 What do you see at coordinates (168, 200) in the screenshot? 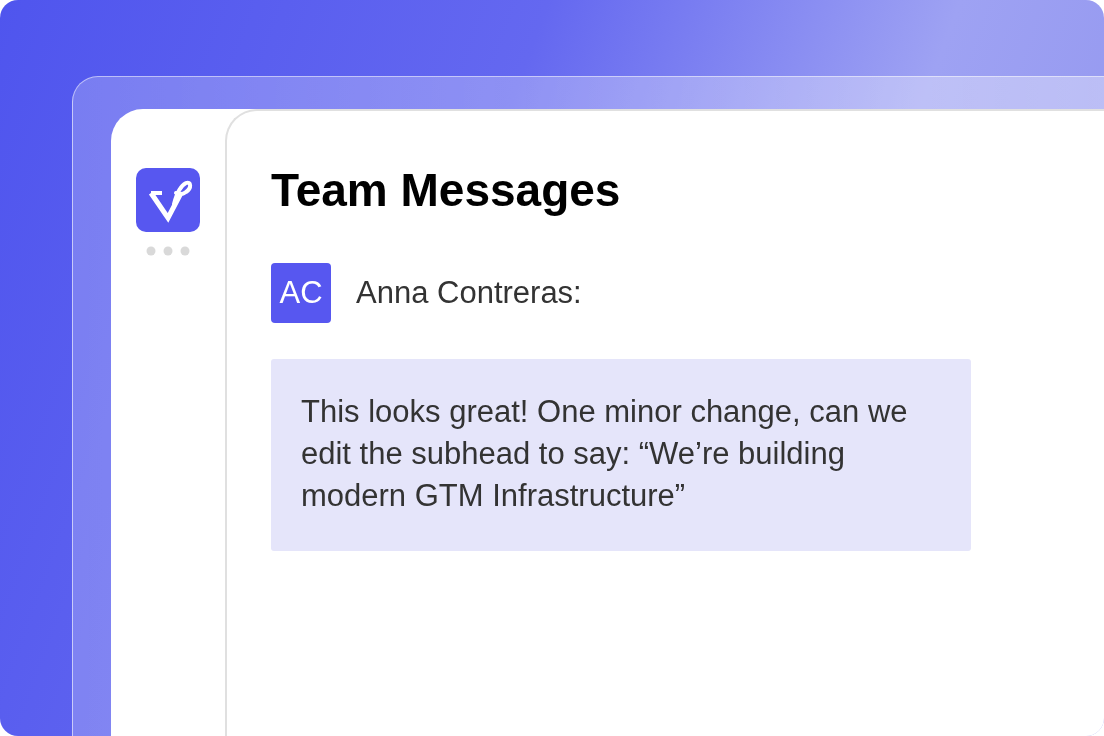
I see `logo-icon` at bounding box center [168, 200].